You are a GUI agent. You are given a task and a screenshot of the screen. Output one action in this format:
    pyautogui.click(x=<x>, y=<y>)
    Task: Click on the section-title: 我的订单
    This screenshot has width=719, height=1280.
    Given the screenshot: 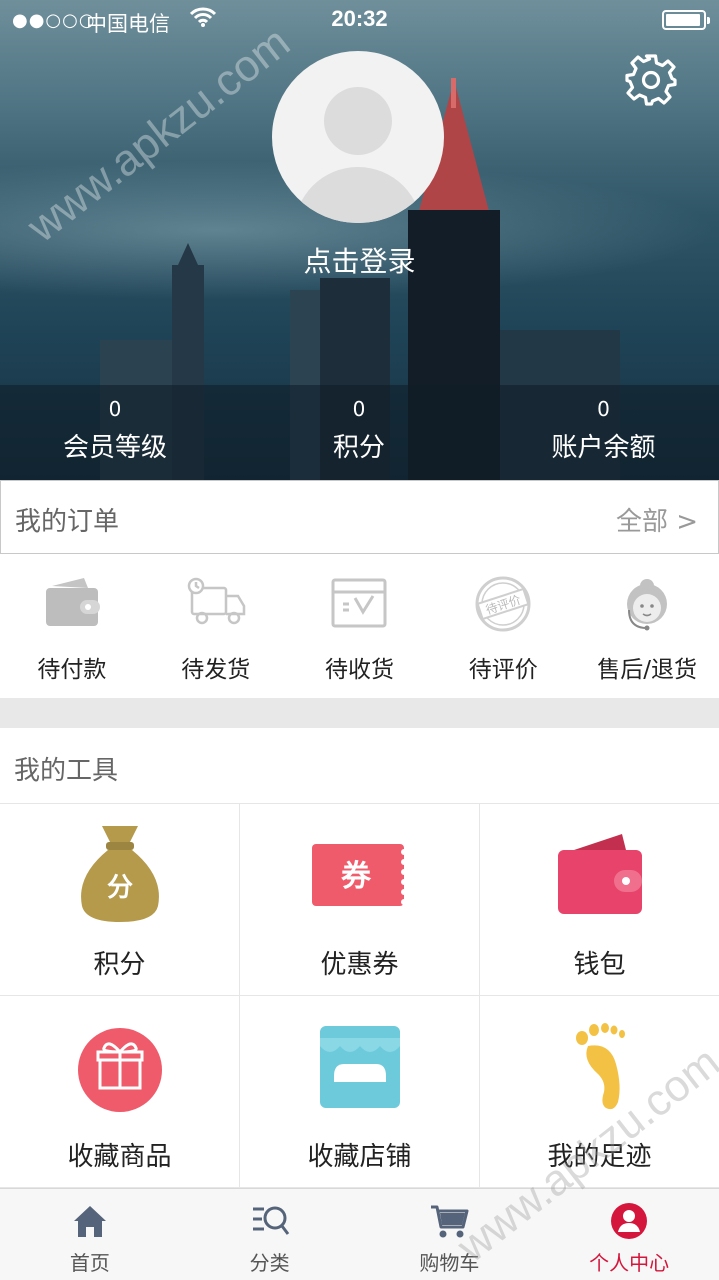 What is the action you would take?
    pyautogui.click(x=67, y=522)
    